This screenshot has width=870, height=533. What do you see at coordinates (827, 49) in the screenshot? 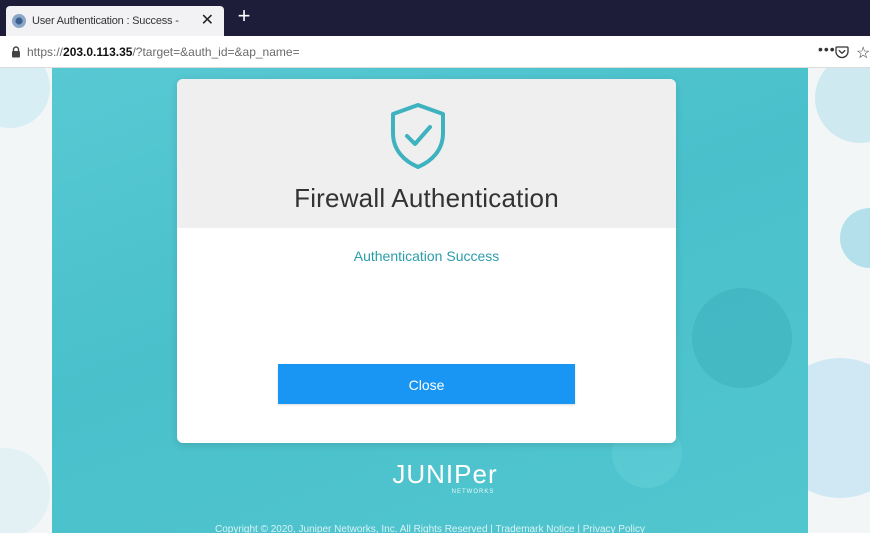
I see `more-actions-icon: •••` at bounding box center [827, 49].